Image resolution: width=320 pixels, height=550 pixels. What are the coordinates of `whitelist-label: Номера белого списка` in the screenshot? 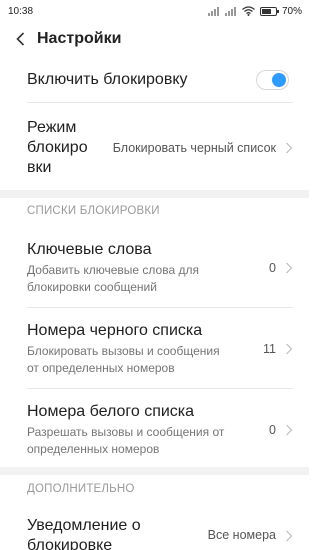 It's located at (111, 411).